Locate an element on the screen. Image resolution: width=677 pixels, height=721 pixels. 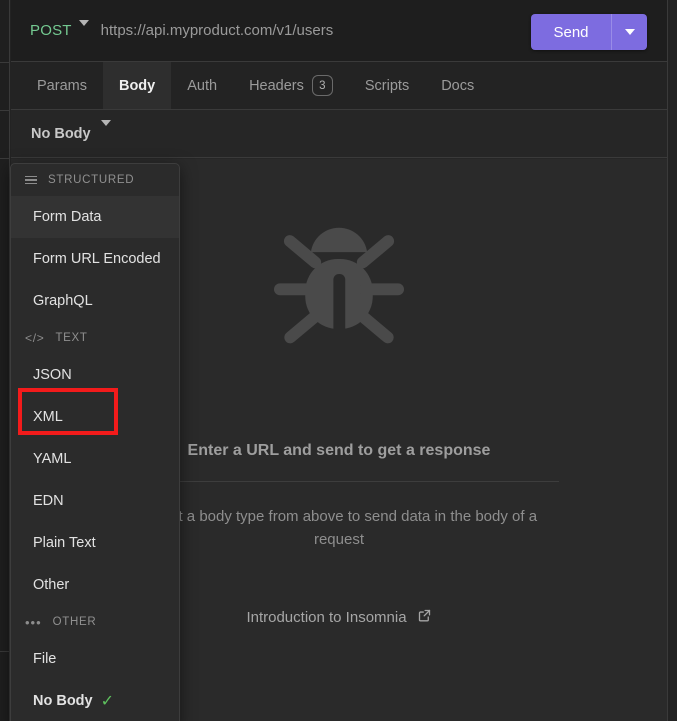
url-input: https://api.myproduct.com/v1/users is located at coordinates (217, 30).